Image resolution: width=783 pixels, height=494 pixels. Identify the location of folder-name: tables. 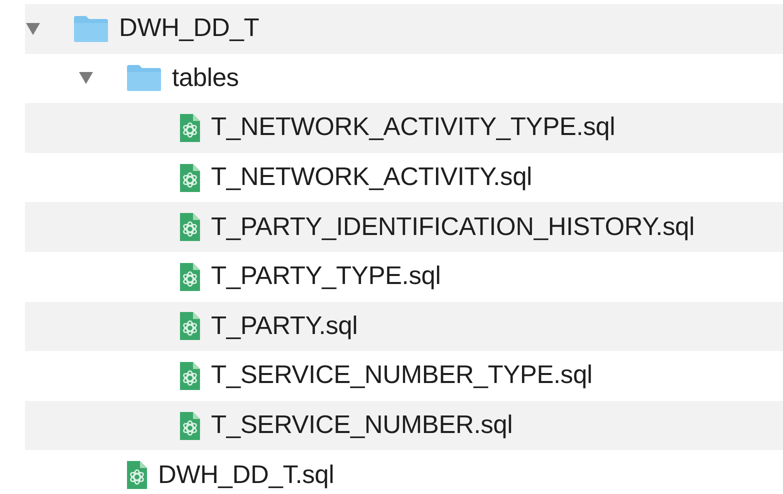
(205, 78).